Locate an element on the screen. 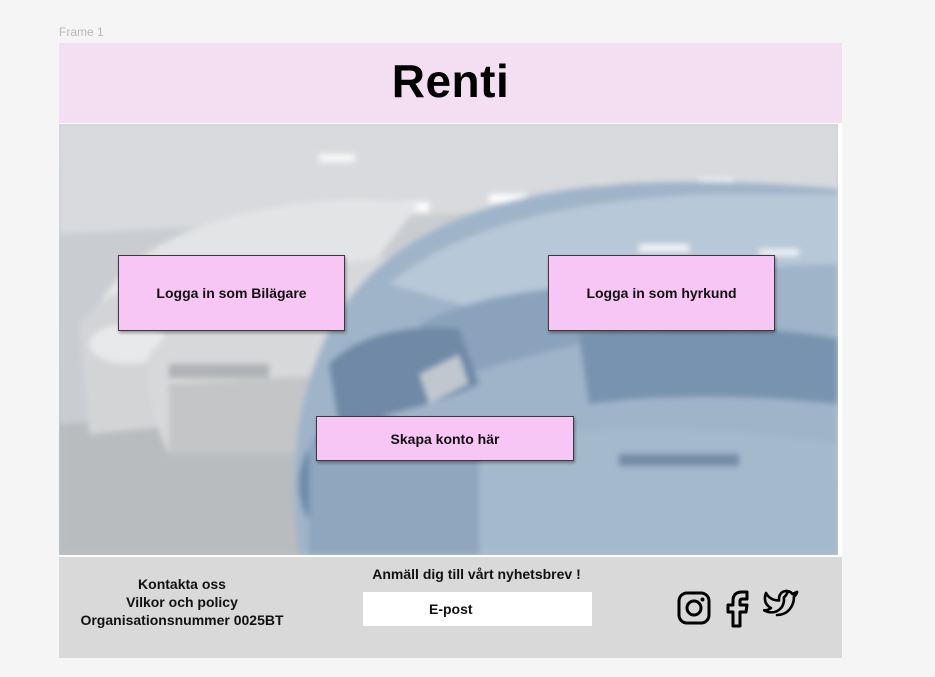  contact-link: Kontakta oss is located at coordinates (182, 584).